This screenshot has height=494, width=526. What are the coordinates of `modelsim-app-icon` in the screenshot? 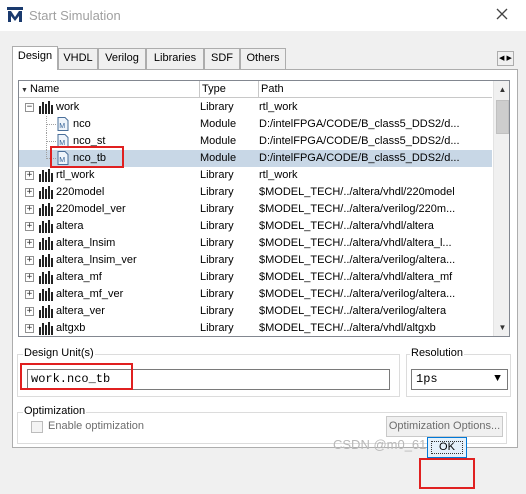 It's located at (15, 14).